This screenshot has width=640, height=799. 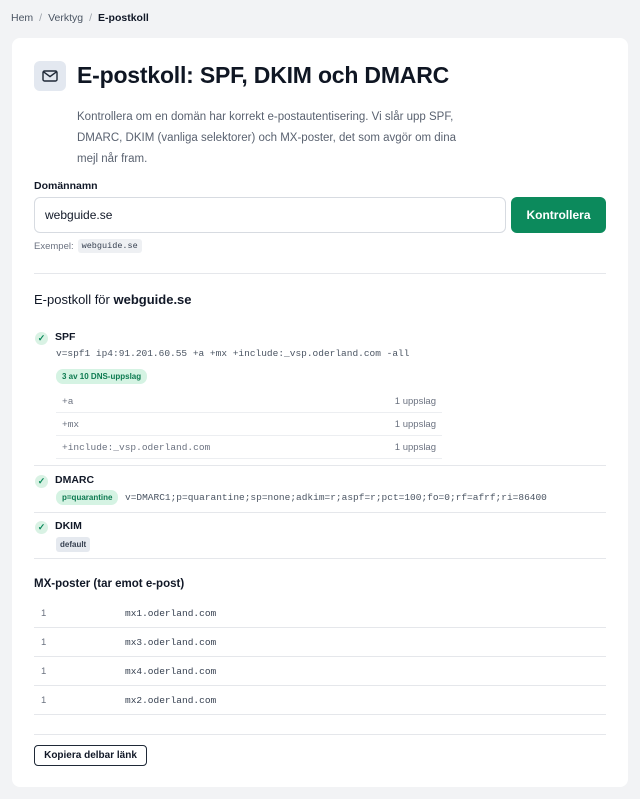 What do you see at coordinates (136, 447) in the screenshot?
I see `lookup-mechanism: +include:_vsp.oderland.com` at bounding box center [136, 447].